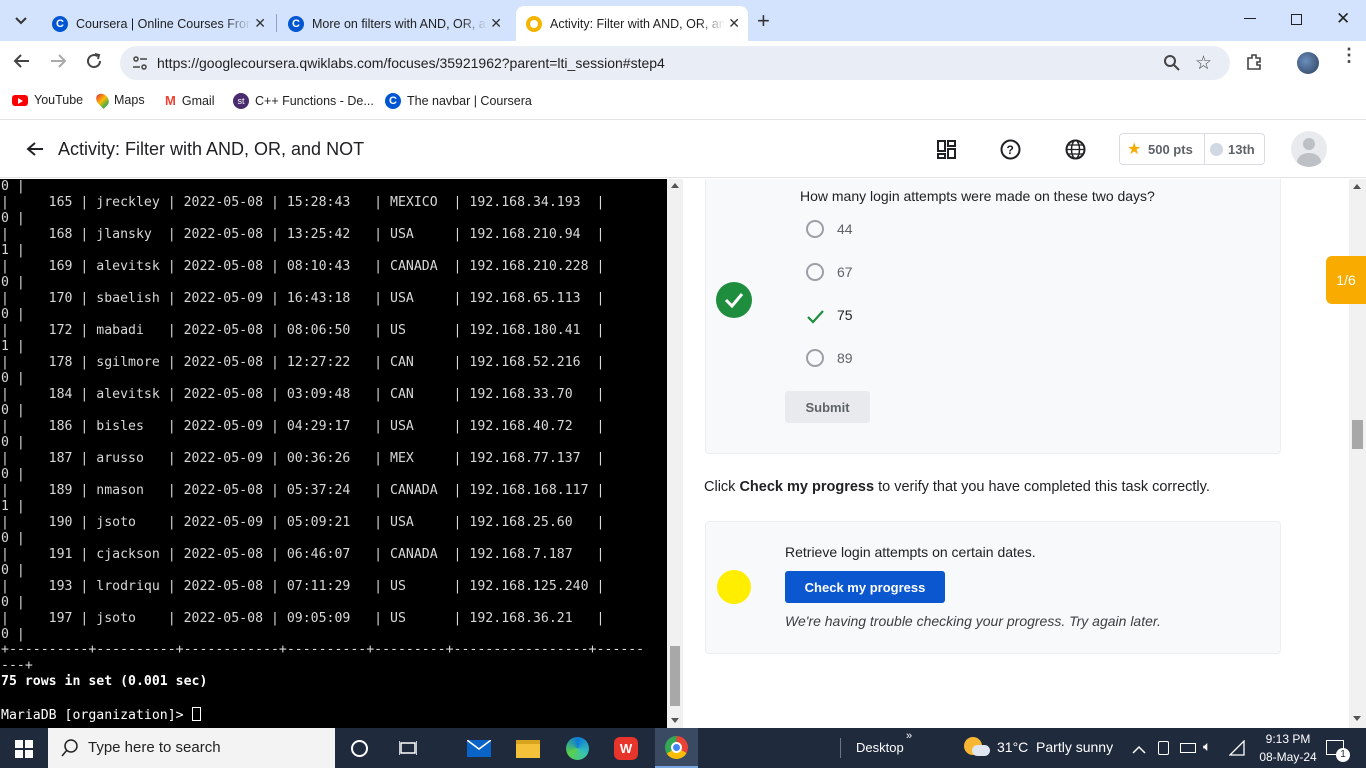  What do you see at coordinates (408, 750) in the screenshot?
I see `task-view-icon` at bounding box center [408, 750].